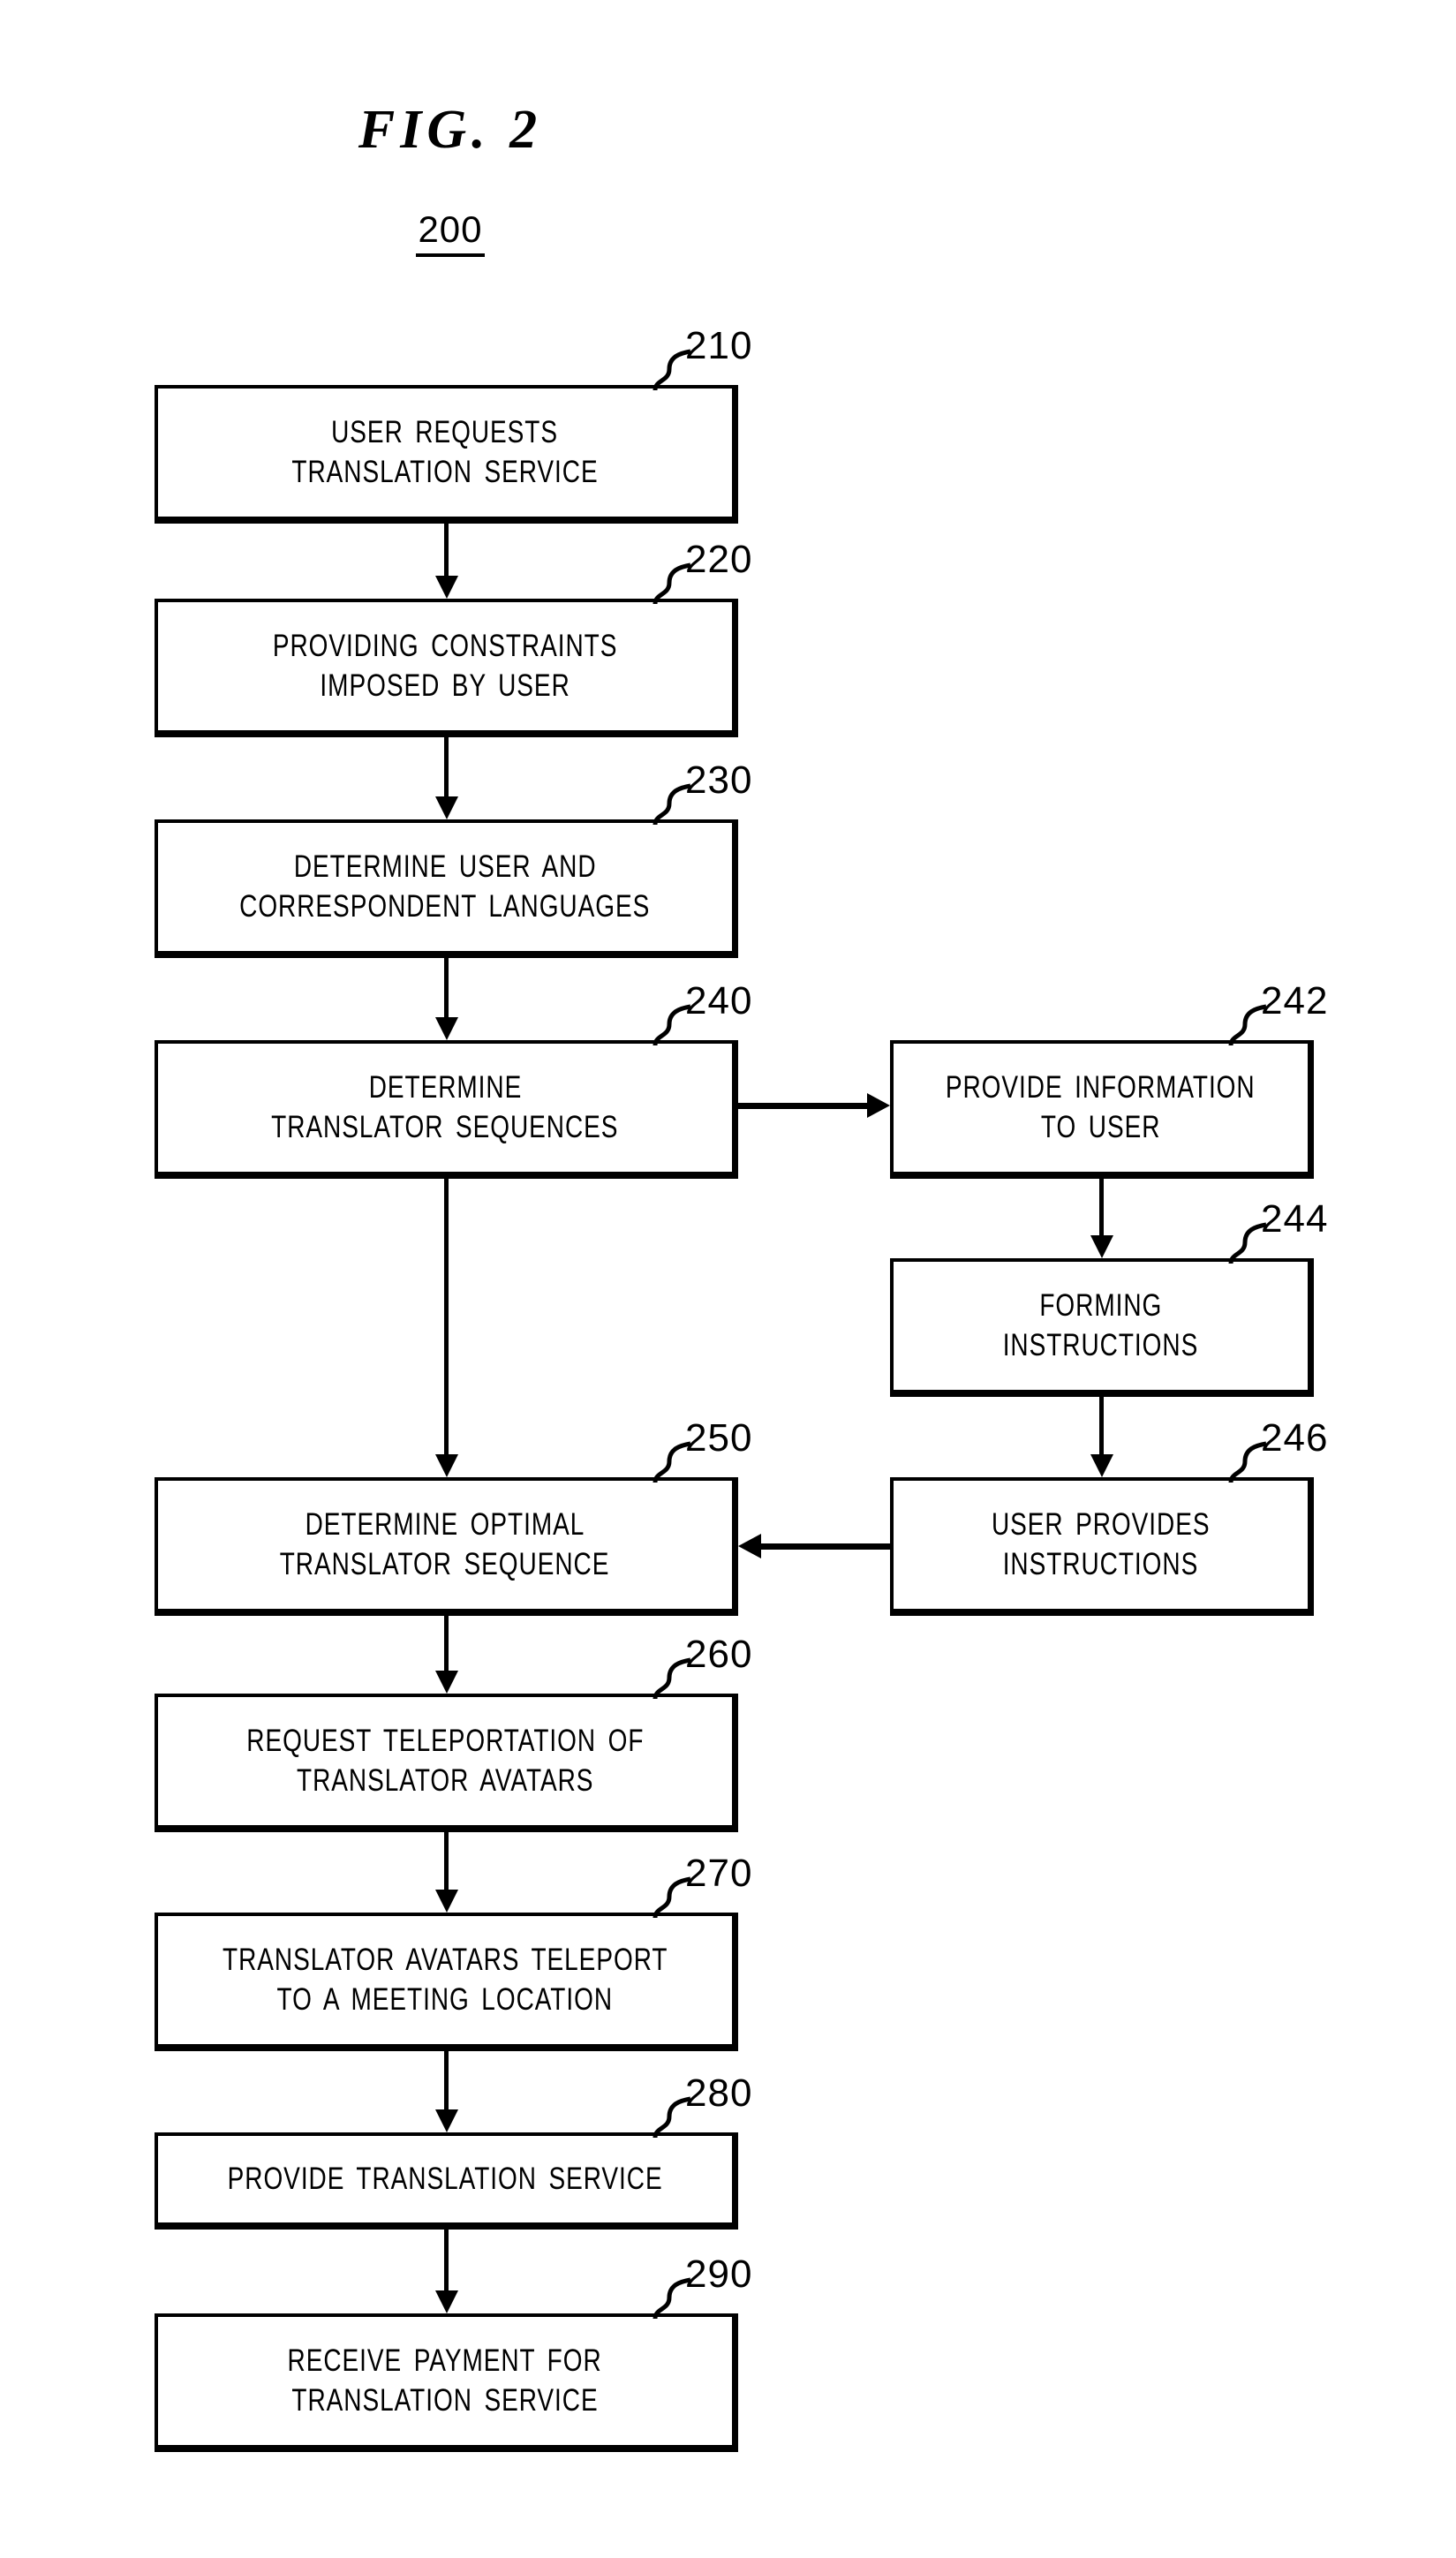 This screenshot has height=2558, width=1456. I want to click on flow-node-210: USER REQUESTS TRANSLATION SERVICE, so click(446, 454).